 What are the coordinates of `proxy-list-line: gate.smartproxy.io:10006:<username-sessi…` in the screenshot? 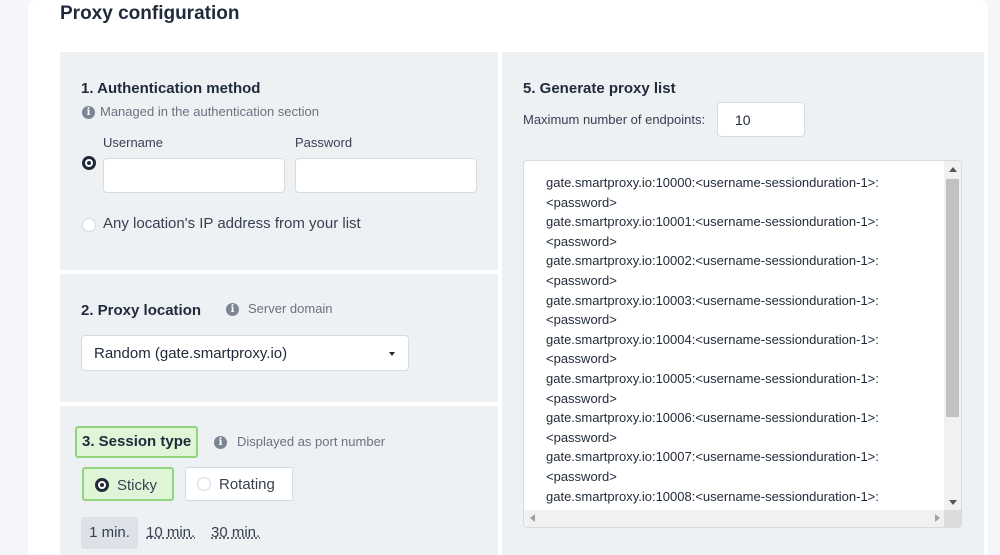 It's located at (712, 418).